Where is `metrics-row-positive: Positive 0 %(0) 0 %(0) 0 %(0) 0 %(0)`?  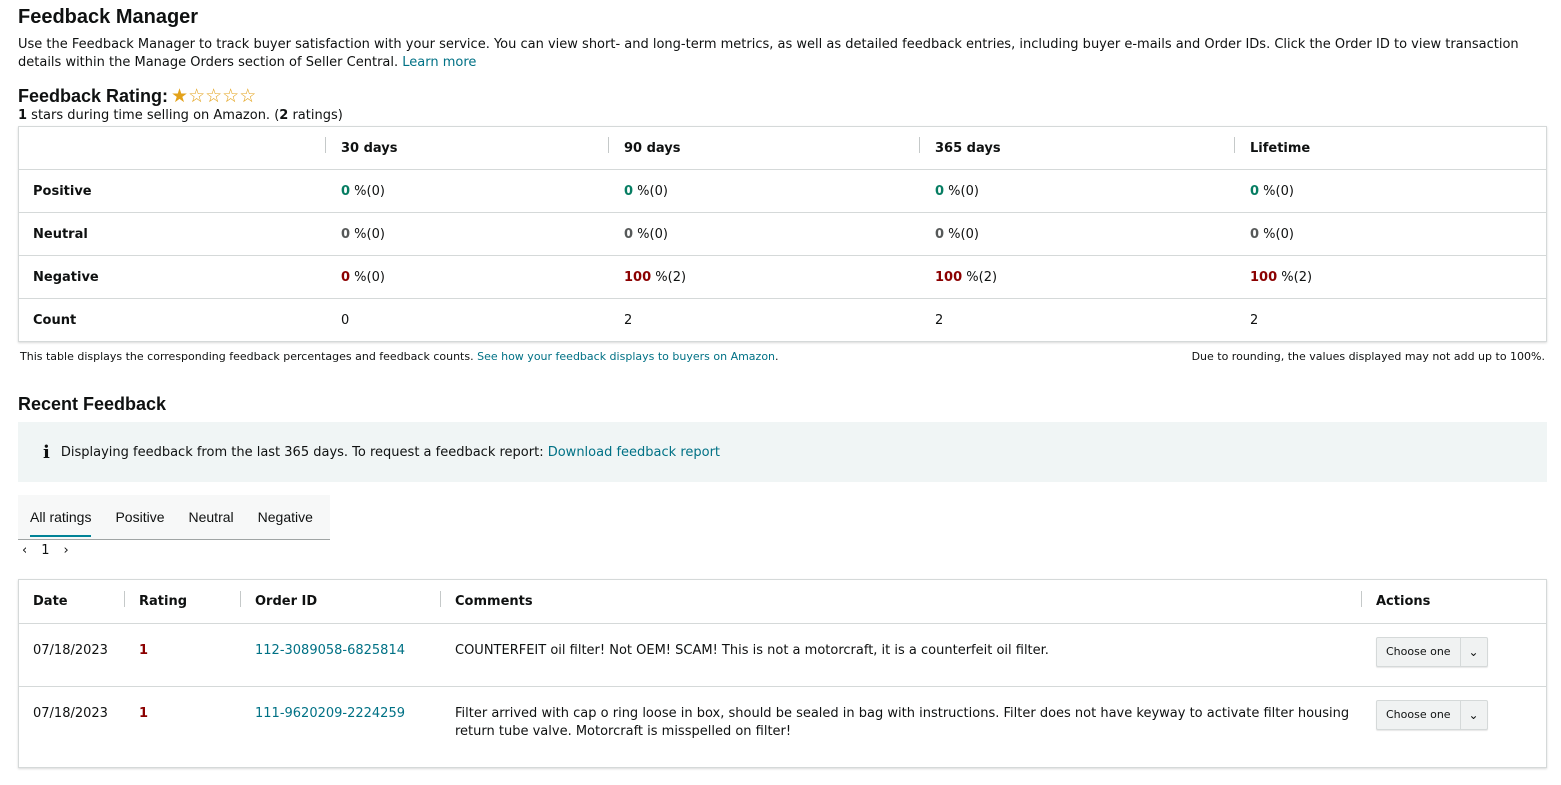 metrics-row-positive: Positive 0 %(0) 0 %(0) 0 %(0) 0 %(0) is located at coordinates (782, 190).